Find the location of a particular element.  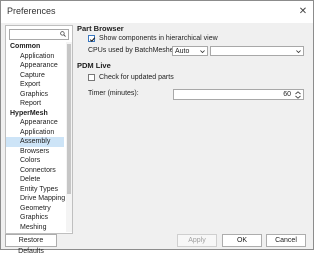

tree-item-hm-assembly: Assembly is located at coordinates (35, 142).